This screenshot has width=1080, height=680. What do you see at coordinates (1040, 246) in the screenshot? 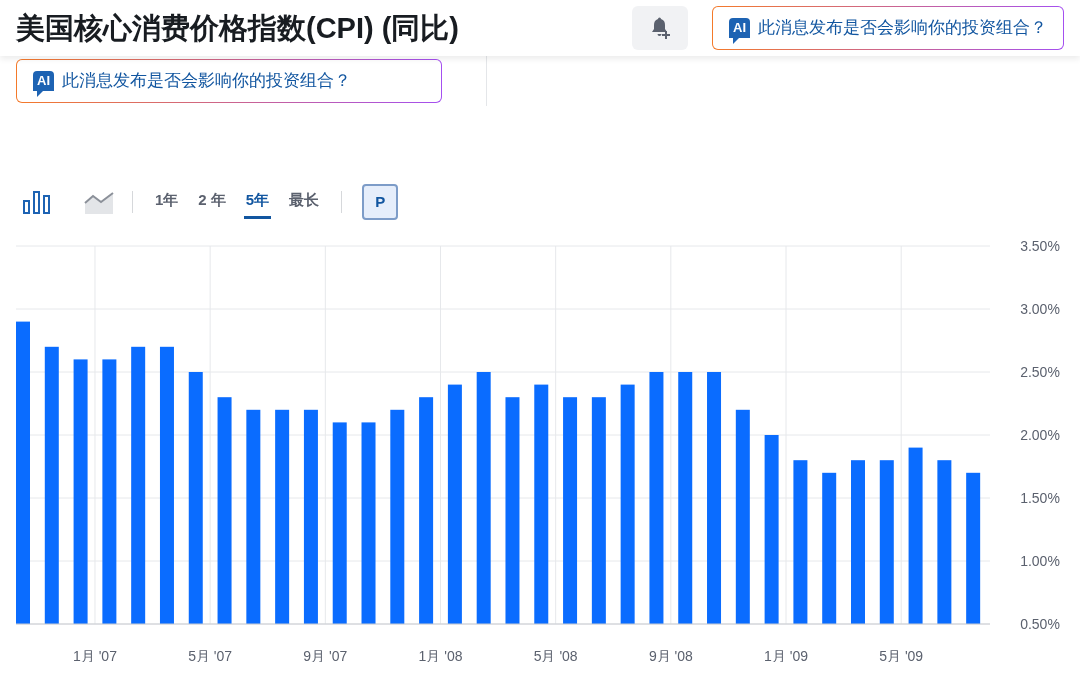
I see `y-axis-label: 3.50%` at bounding box center [1040, 246].